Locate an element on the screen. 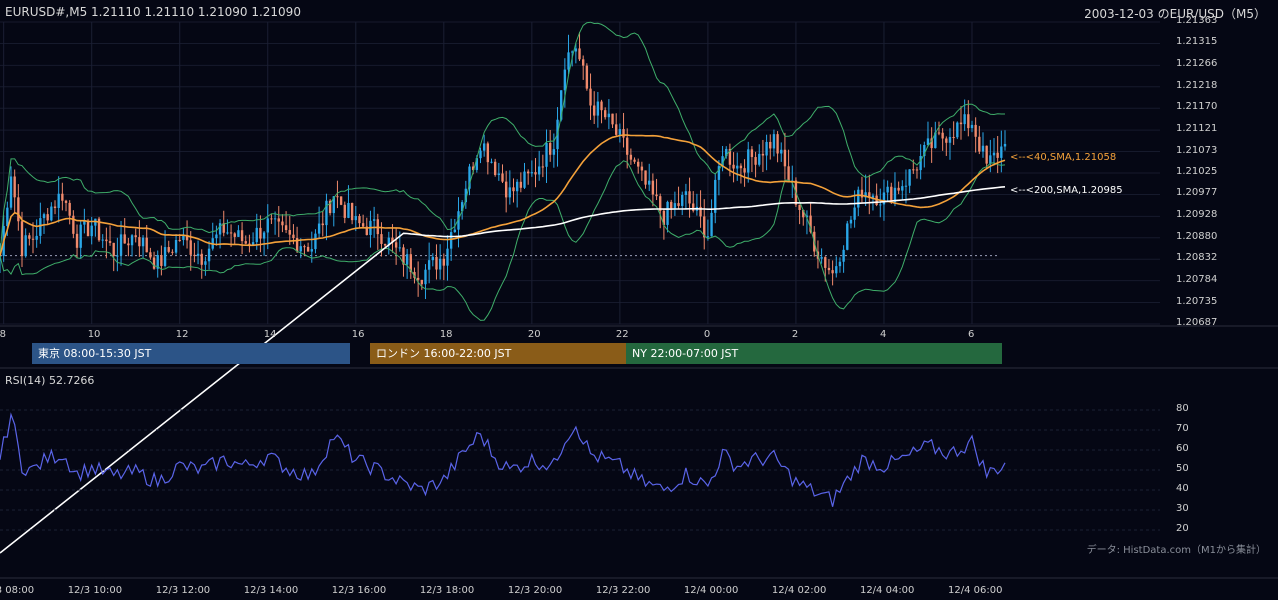 The width and height of the screenshot is (1278, 600). rsi-tick-label: 70 is located at coordinates (1182, 428).